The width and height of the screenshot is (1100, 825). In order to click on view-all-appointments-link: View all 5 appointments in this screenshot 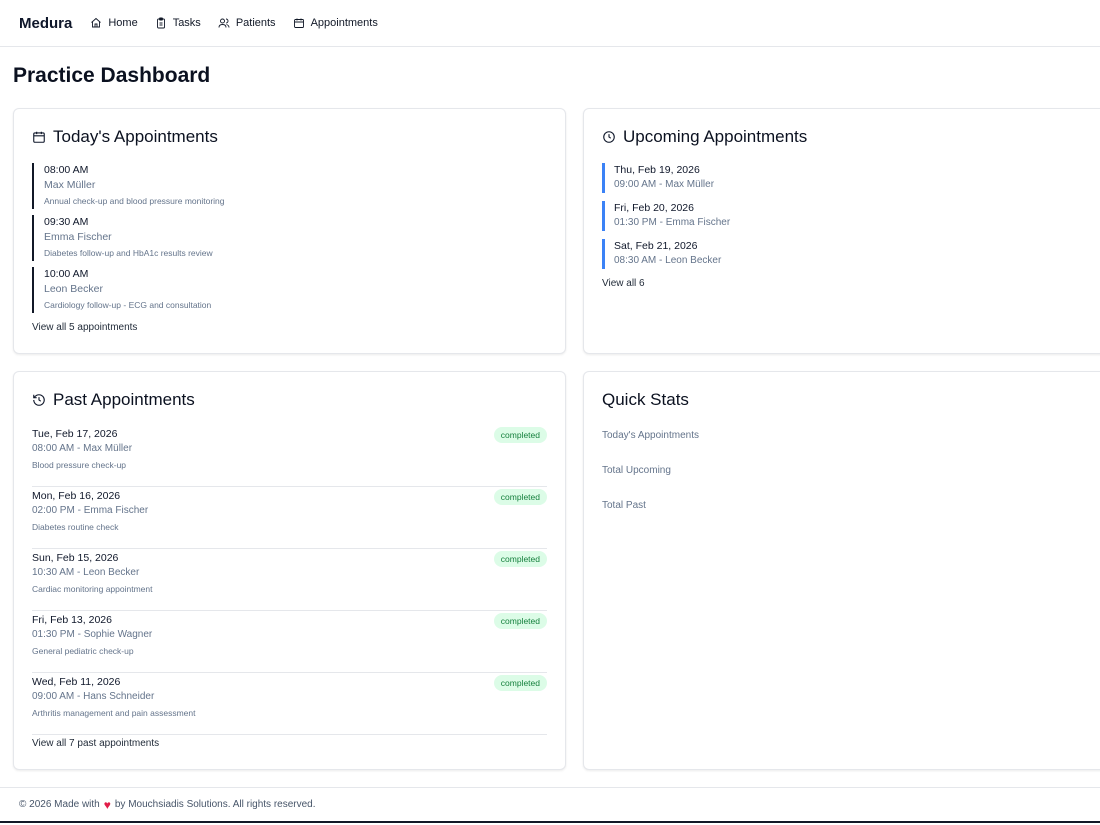, I will do `click(84, 327)`.